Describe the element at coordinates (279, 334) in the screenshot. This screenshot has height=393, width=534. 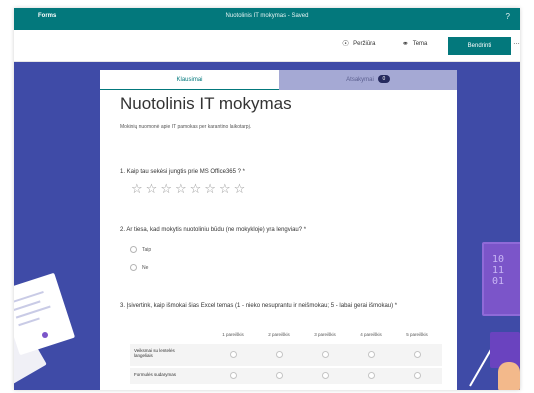
I see `likert-column-2: 2 pareiškis` at that location.